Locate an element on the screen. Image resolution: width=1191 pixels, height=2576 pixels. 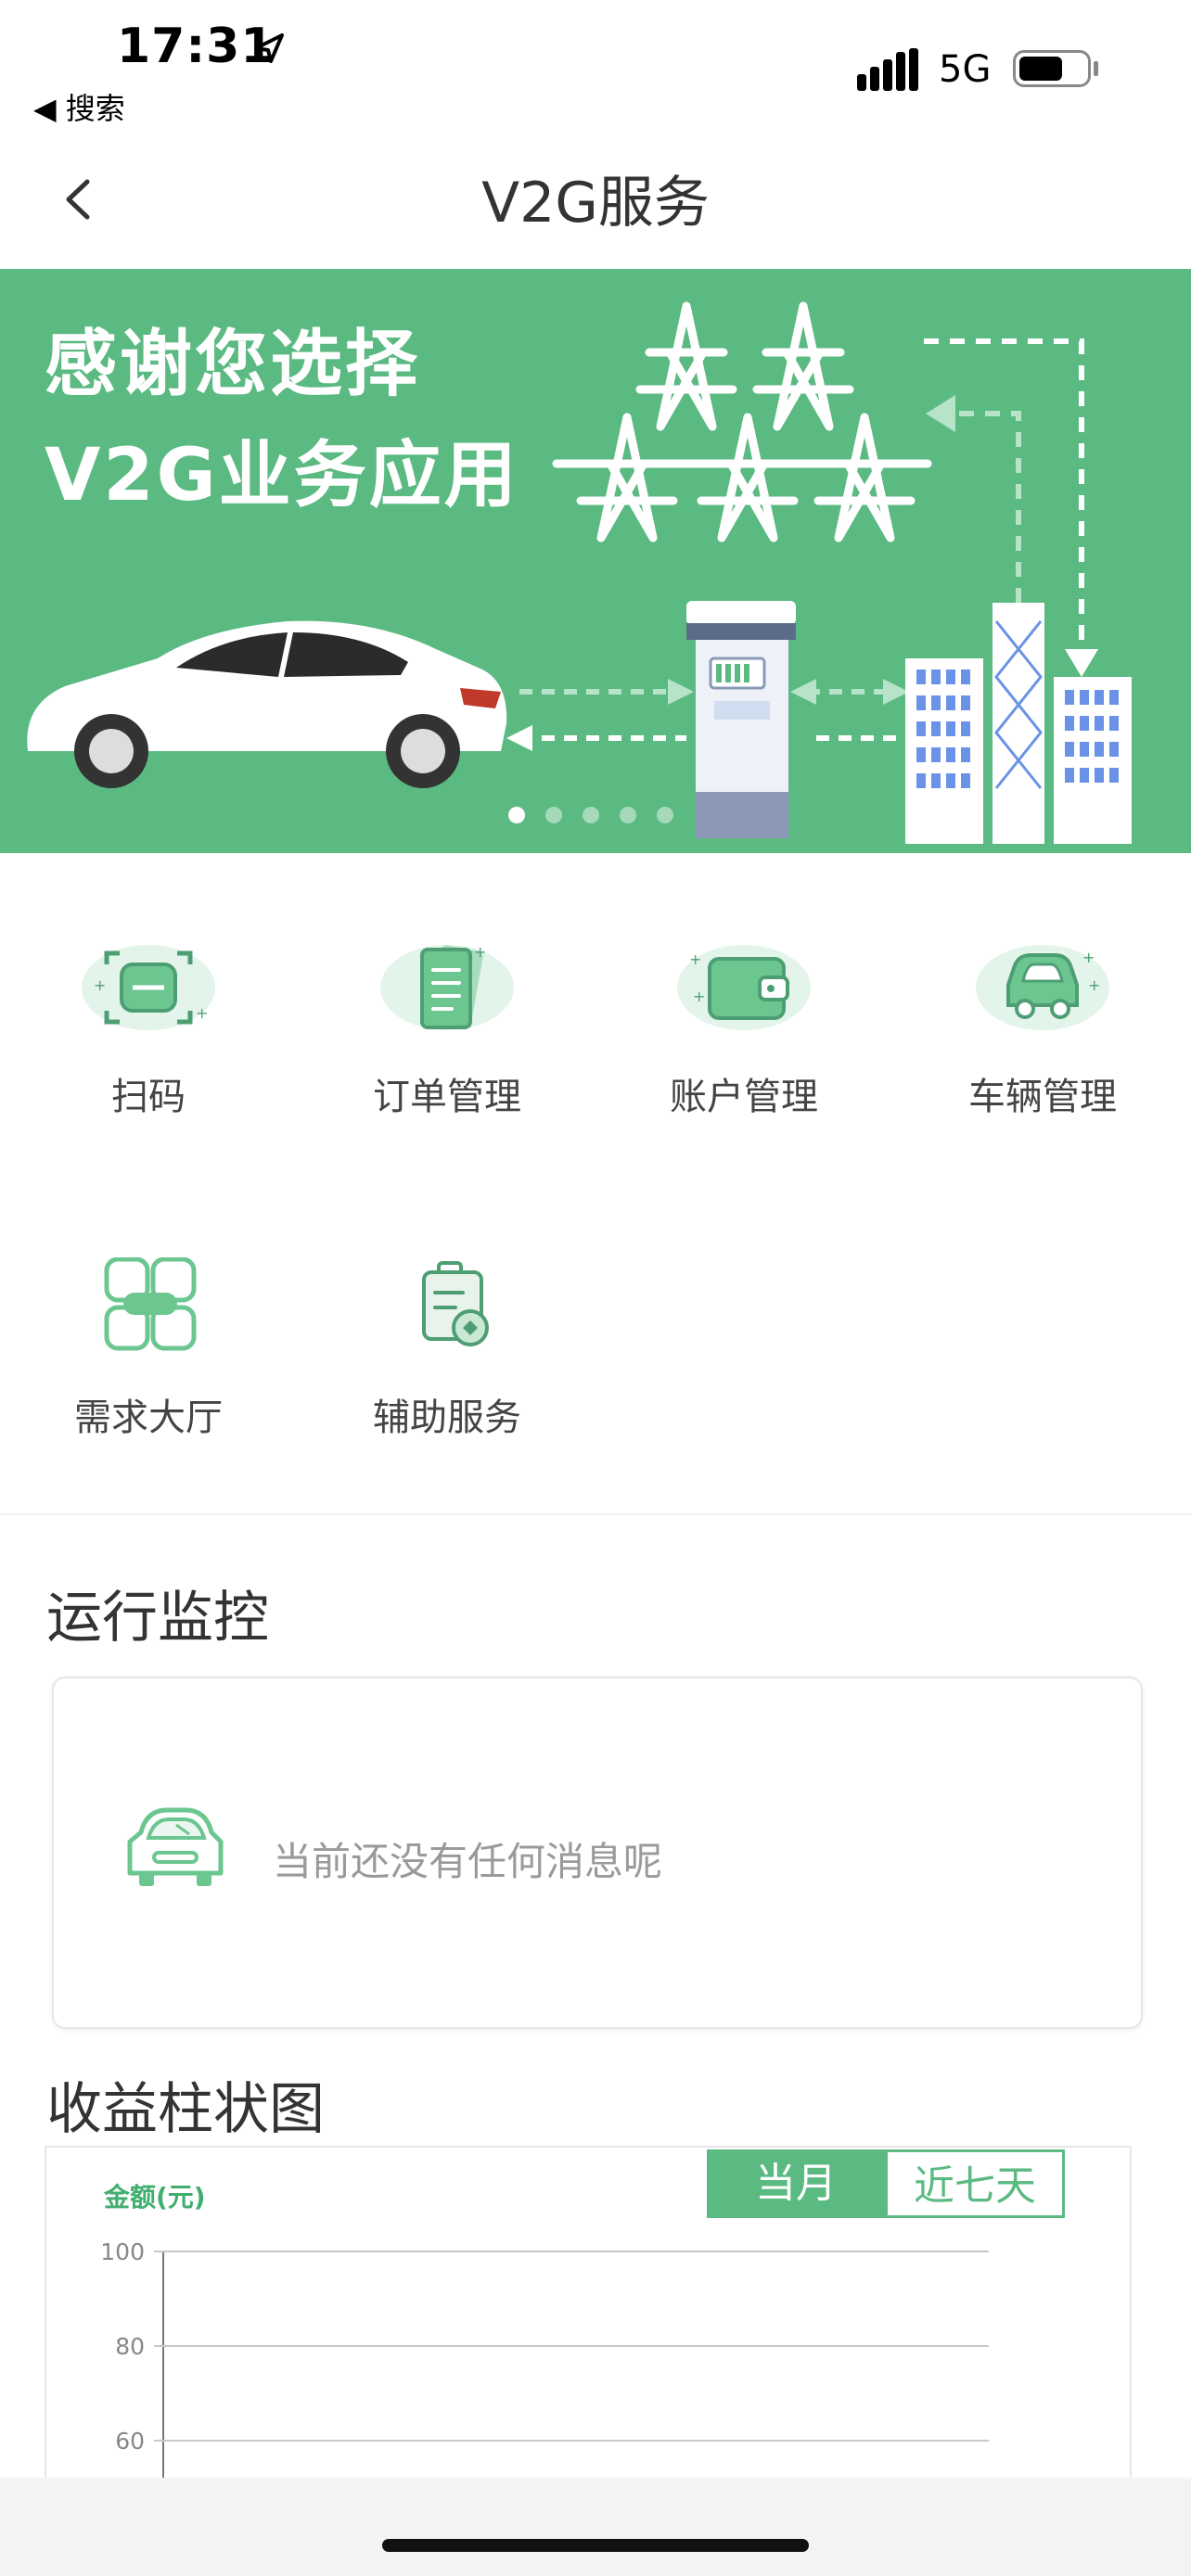
menu-label: 扫码 is located at coordinates (148, 1097).